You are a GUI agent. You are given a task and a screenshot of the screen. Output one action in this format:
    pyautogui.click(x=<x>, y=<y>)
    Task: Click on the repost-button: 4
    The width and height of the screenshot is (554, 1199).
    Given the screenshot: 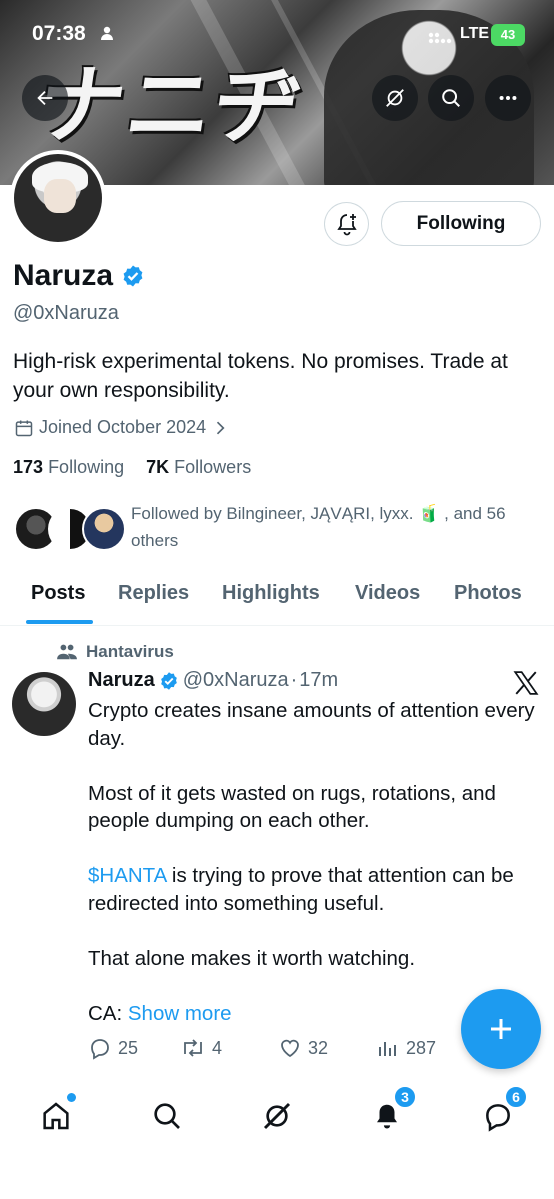 What is the action you would take?
    pyautogui.click(x=201, y=1048)
    